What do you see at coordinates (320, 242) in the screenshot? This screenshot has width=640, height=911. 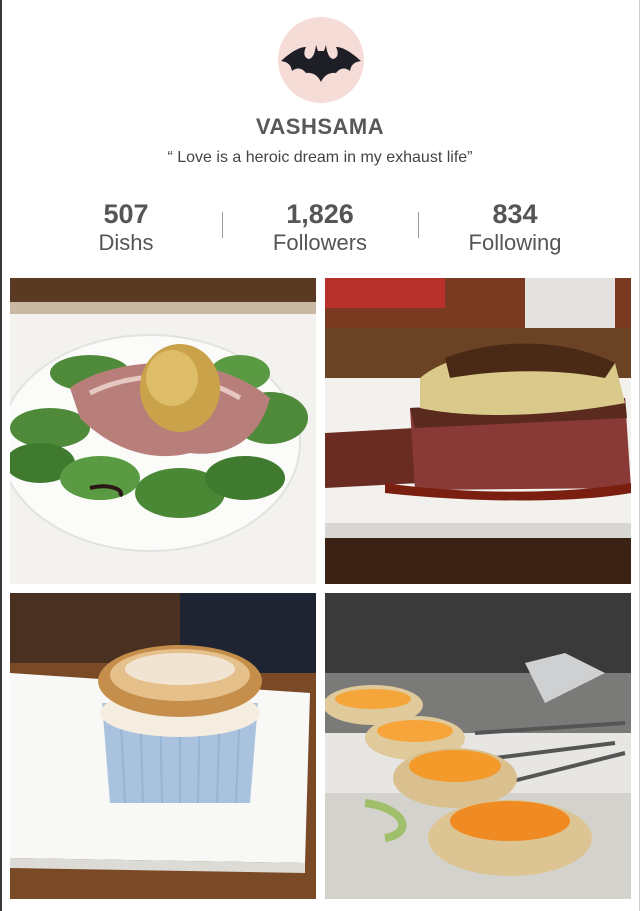 I see `stat-followers-label: Followers` at bounding box center [320, 242].